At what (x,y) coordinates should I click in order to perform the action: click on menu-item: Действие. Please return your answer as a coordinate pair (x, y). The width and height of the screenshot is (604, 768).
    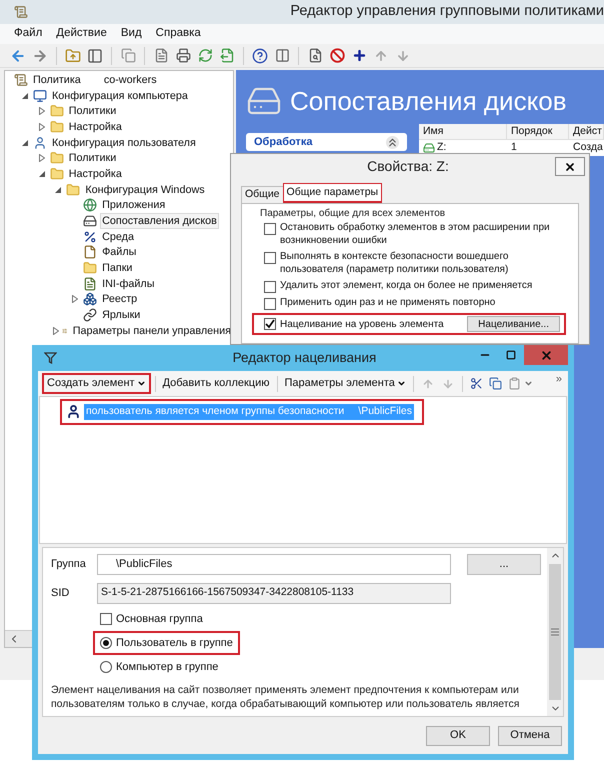
    Looking at the image, I should click on (81, 34).